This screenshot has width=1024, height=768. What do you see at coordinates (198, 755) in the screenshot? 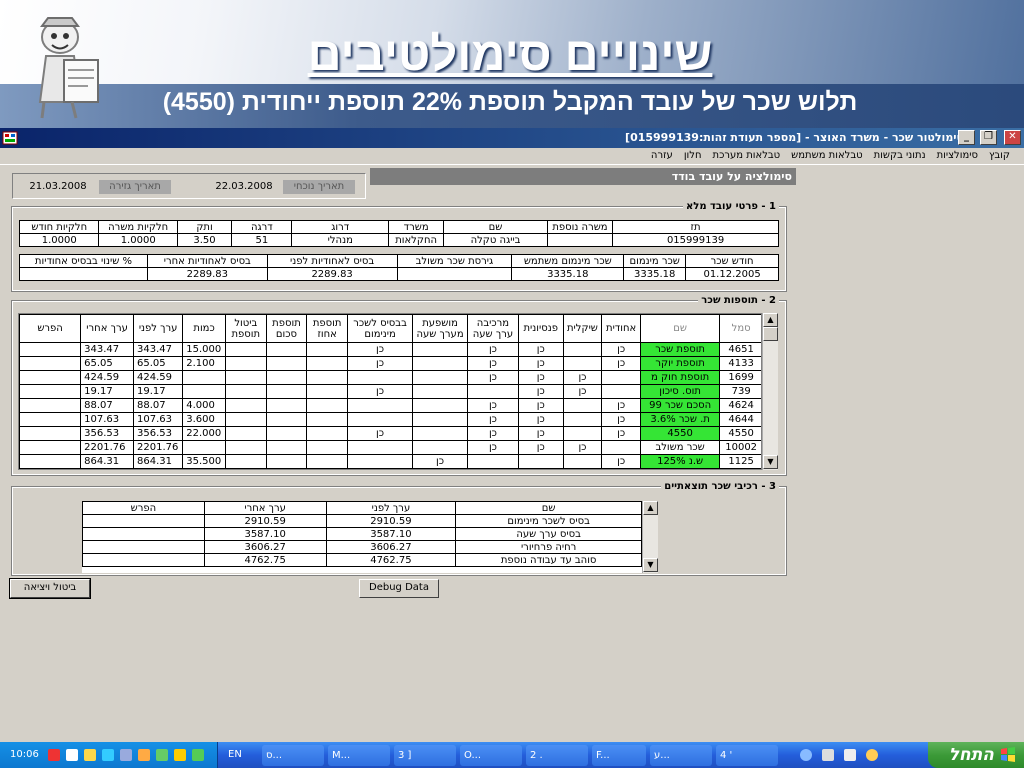
I see `sync-icon` at bounding box center [198, 755].